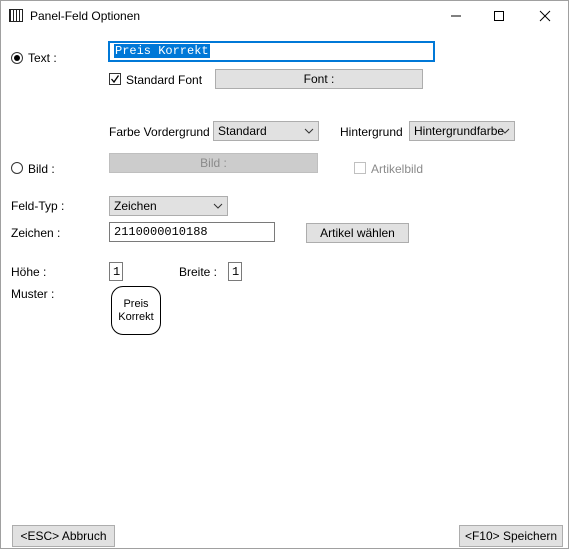  Describe the element at coordinates (33, 294) in the screenshot. I see `pattern-label: Muster :` at that location.